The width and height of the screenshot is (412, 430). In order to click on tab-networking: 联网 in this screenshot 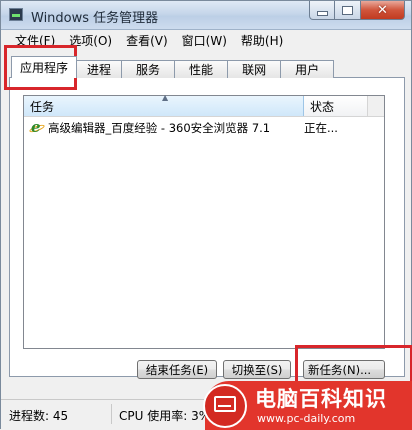, I will do `click(254, 69)`.